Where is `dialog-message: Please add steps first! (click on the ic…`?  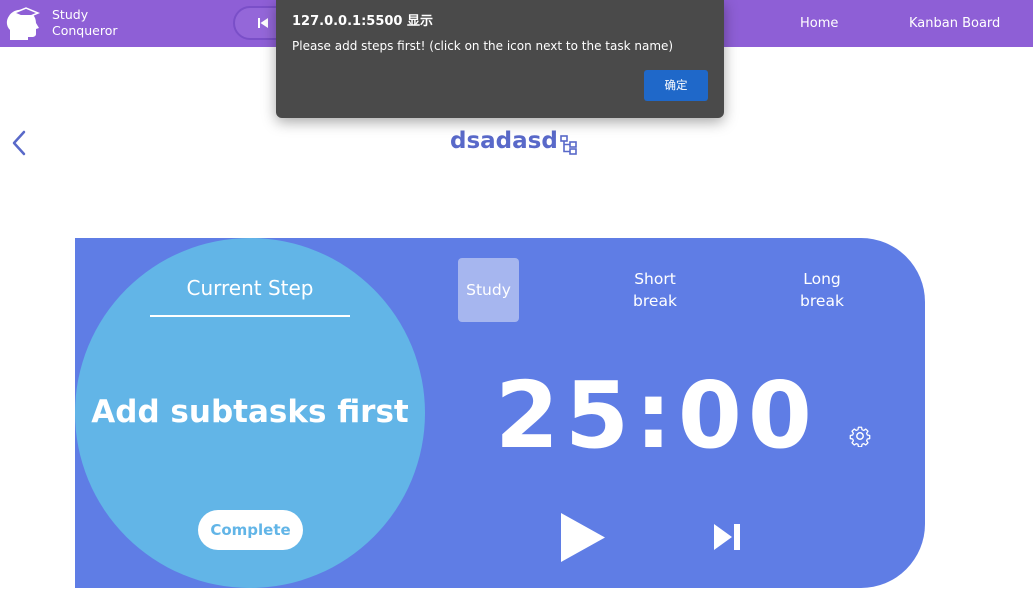 dialog-message: Please add steps first! (click on the ic… is located at coordinates (483, 46).